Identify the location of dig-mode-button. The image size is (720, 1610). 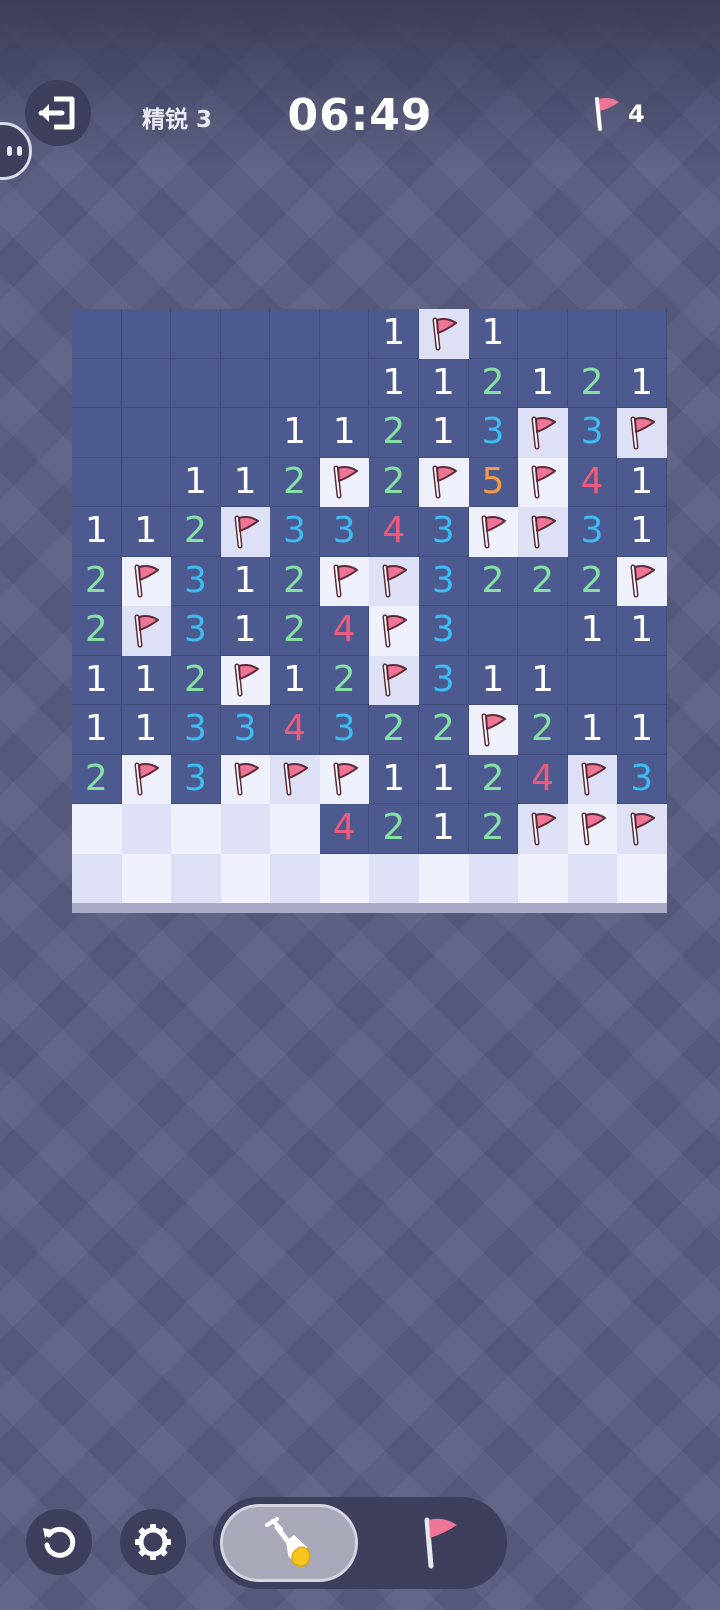
(289, 1543).